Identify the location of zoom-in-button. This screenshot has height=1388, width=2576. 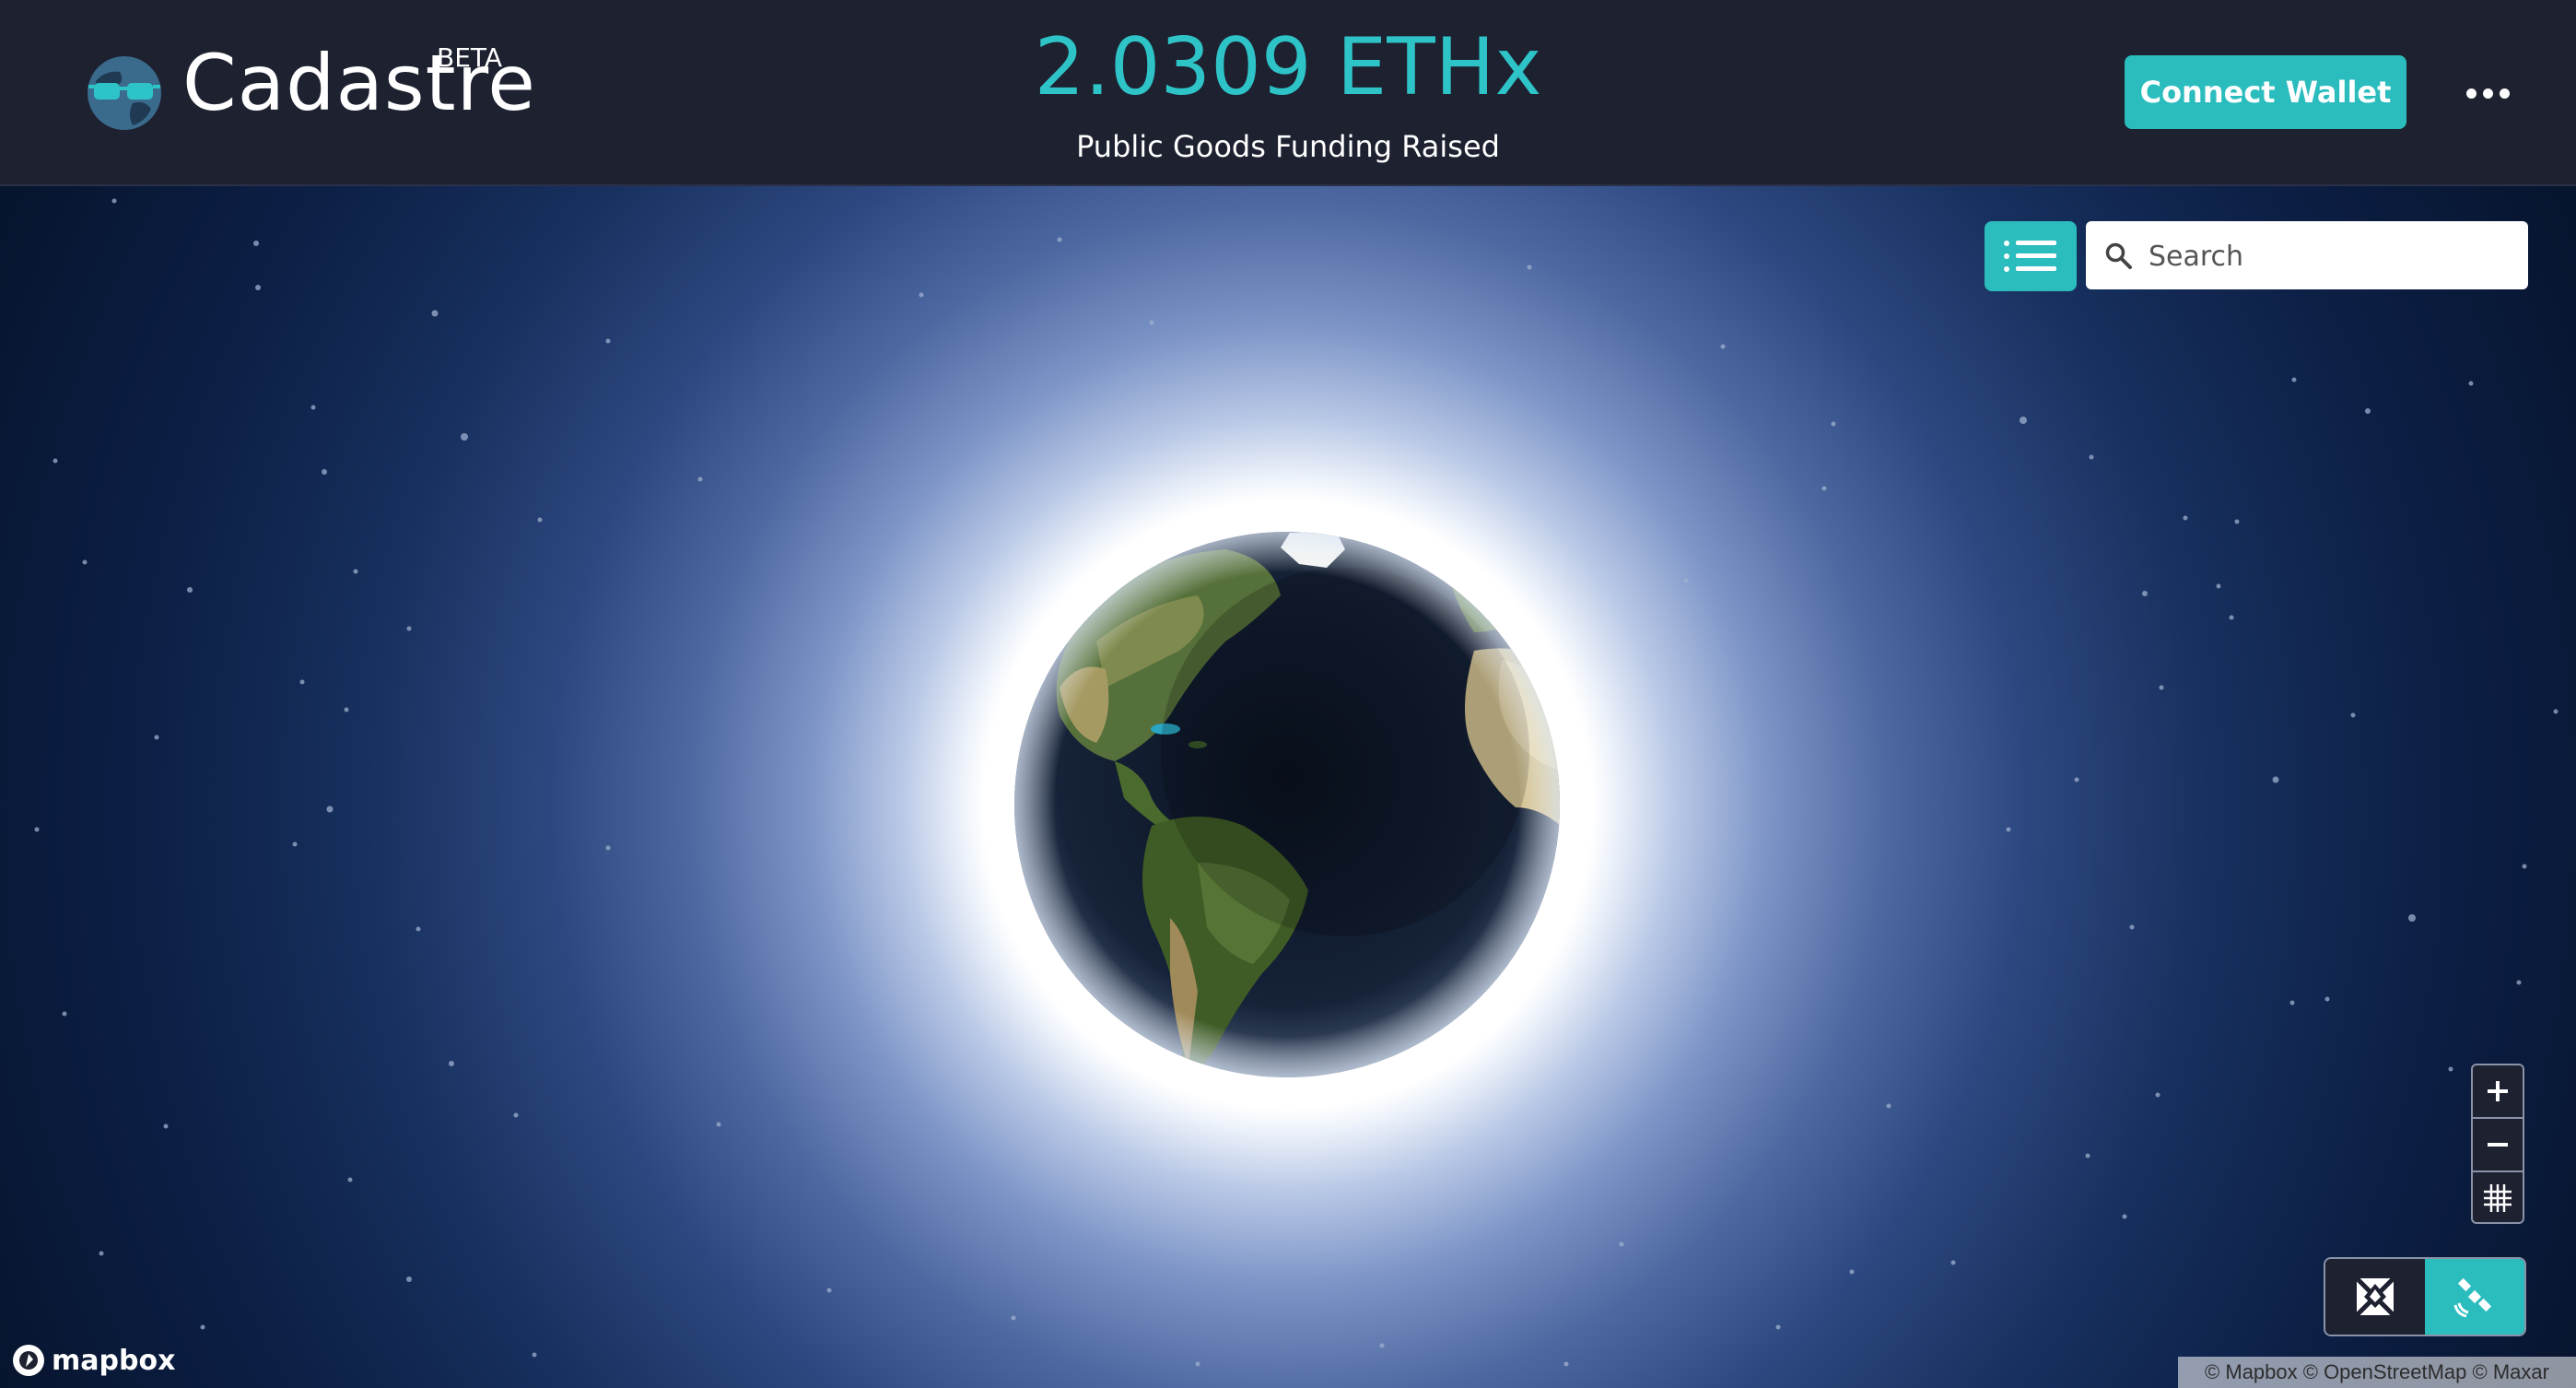
(2498, 1091).